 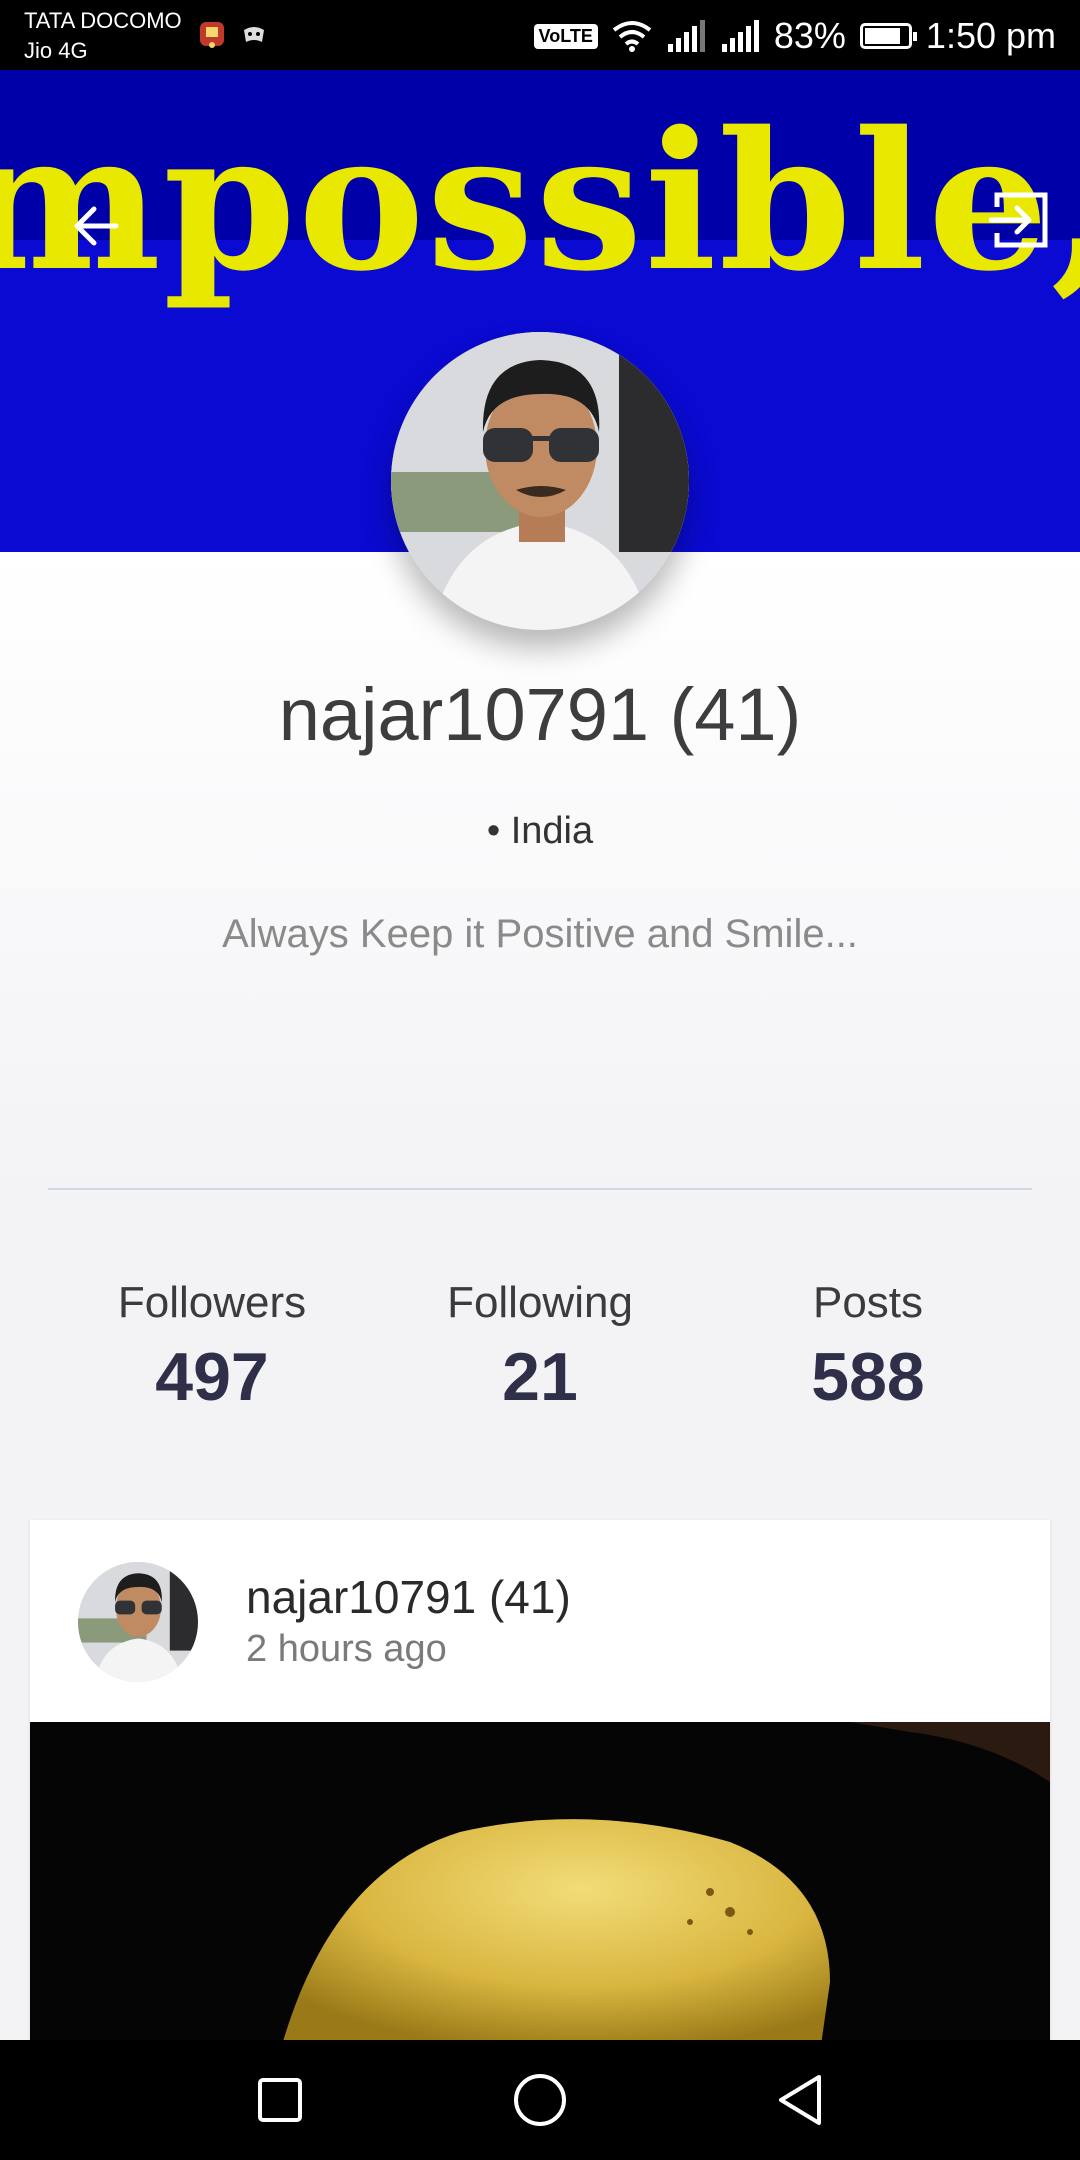 What do you see at coordinates (540, 1189) in the screenshot?
I see `profile-divider` at bounding box center [540, 1189].